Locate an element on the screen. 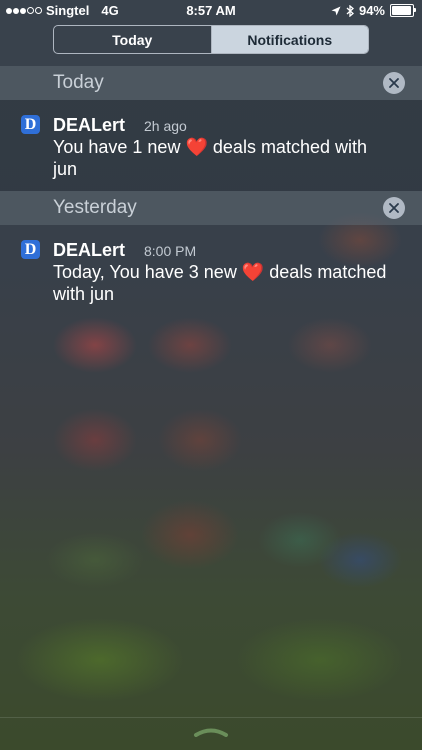 This screenshot has width=422, height=750. notification-text: Today, You have 3 new is located at coordinates (145, 272).